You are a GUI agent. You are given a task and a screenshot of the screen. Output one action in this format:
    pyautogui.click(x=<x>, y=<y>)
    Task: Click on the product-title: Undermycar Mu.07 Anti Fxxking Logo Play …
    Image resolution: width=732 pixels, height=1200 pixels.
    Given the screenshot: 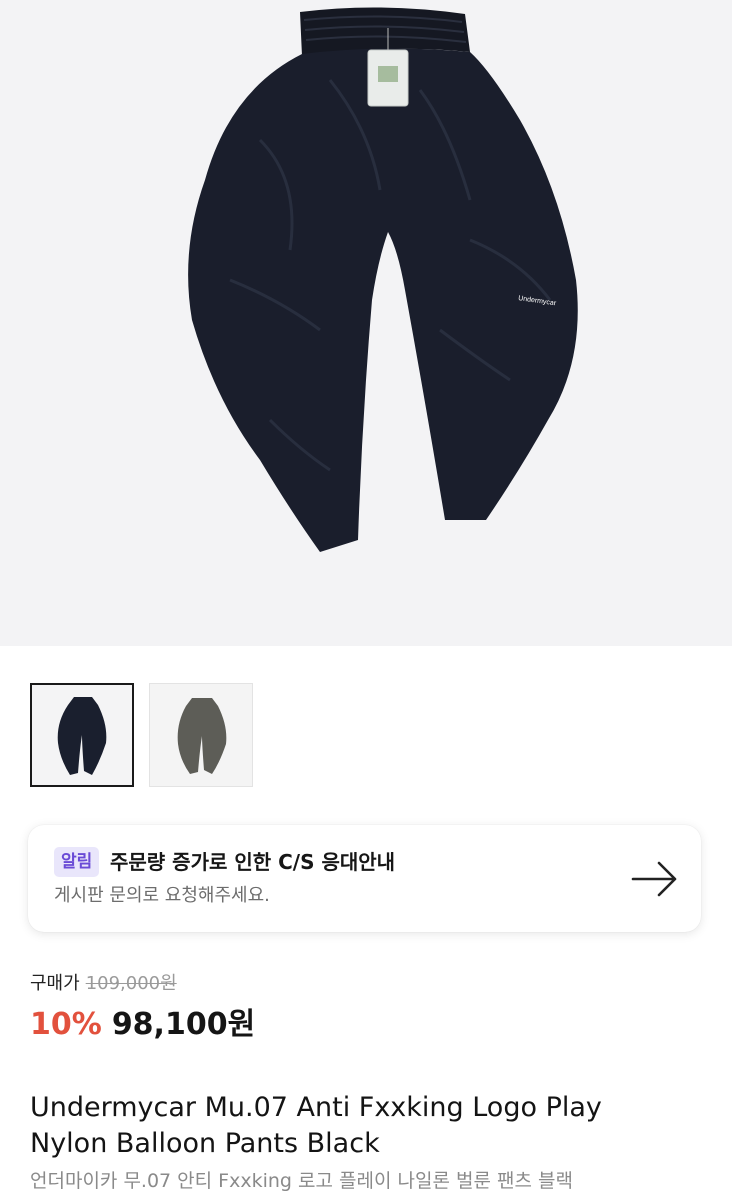 What is the action you would take?
    pyautogui.click(x=370, y=1126)
    